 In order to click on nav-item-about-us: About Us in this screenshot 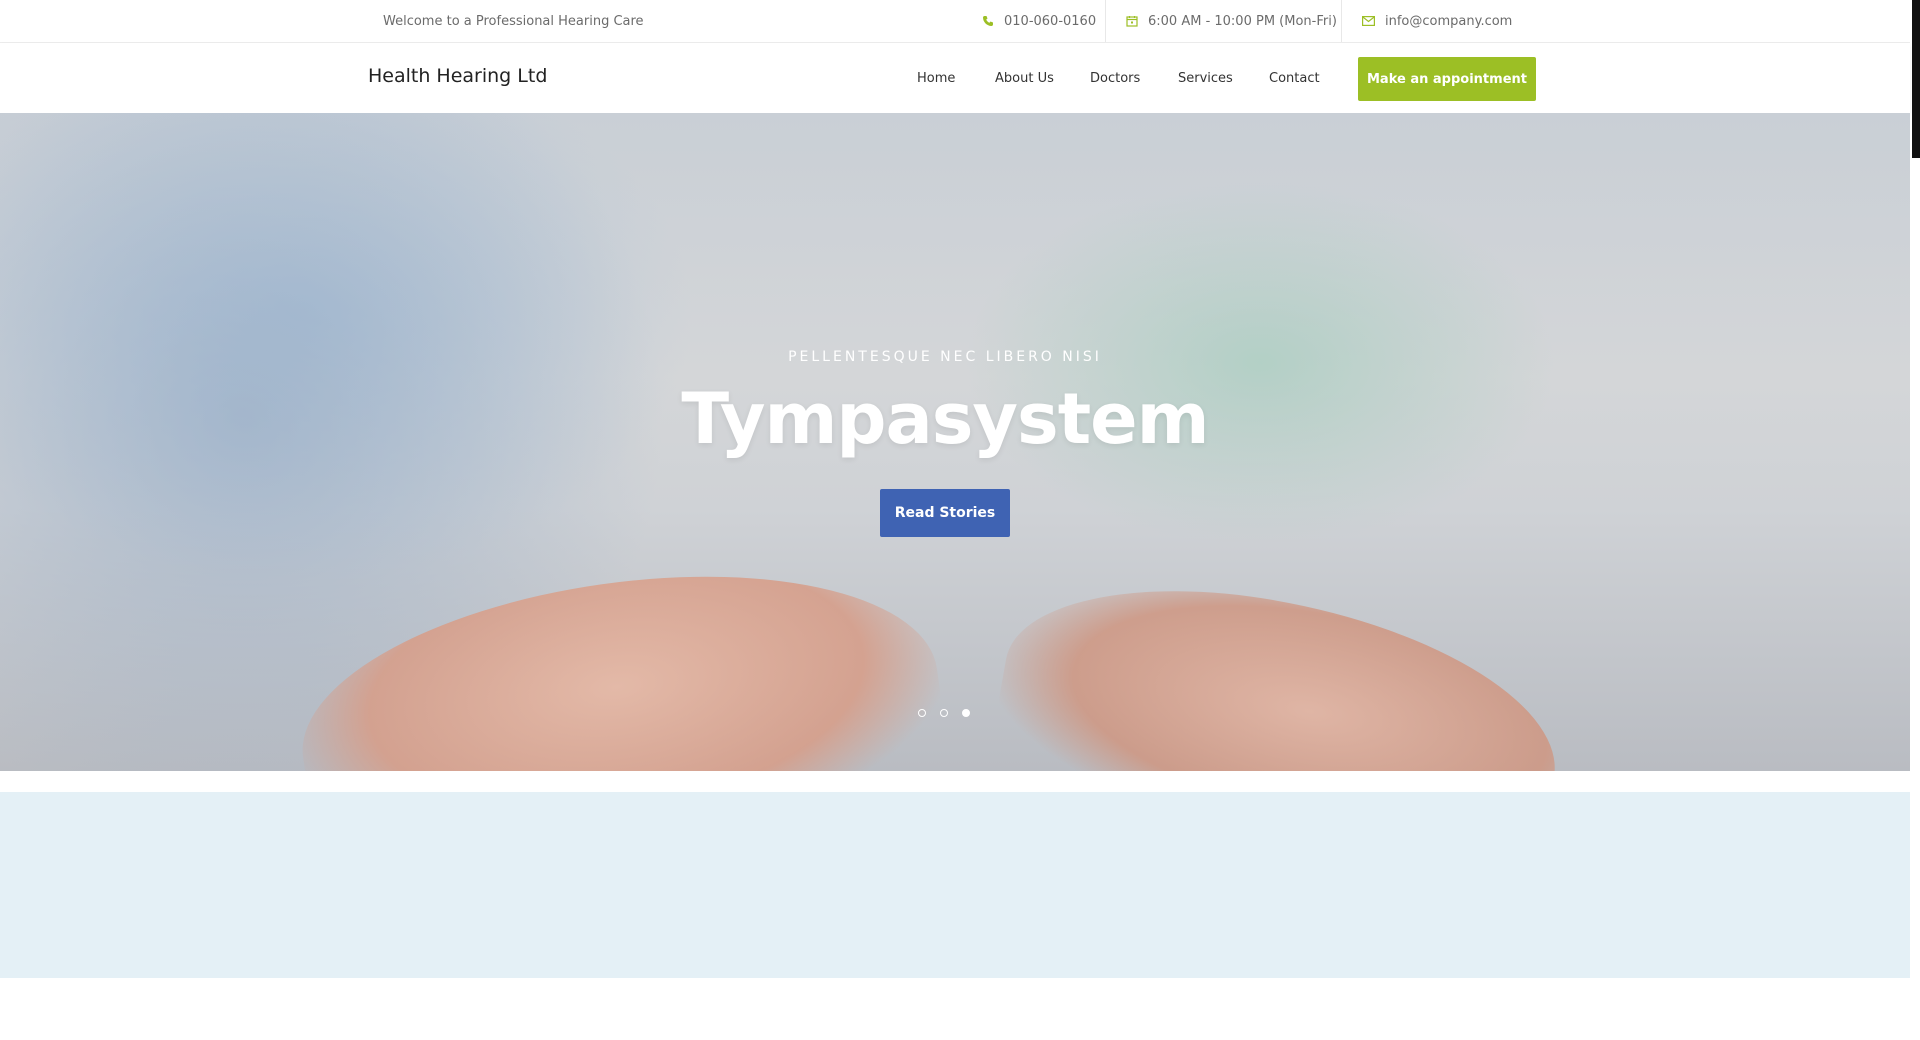, I will do `click(1024, 78)`.